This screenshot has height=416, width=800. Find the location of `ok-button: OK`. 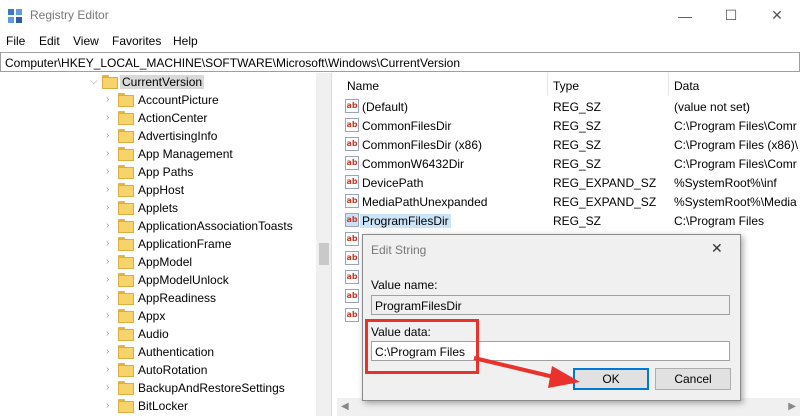

ok-button: OK is located at coordinates (611, 379).